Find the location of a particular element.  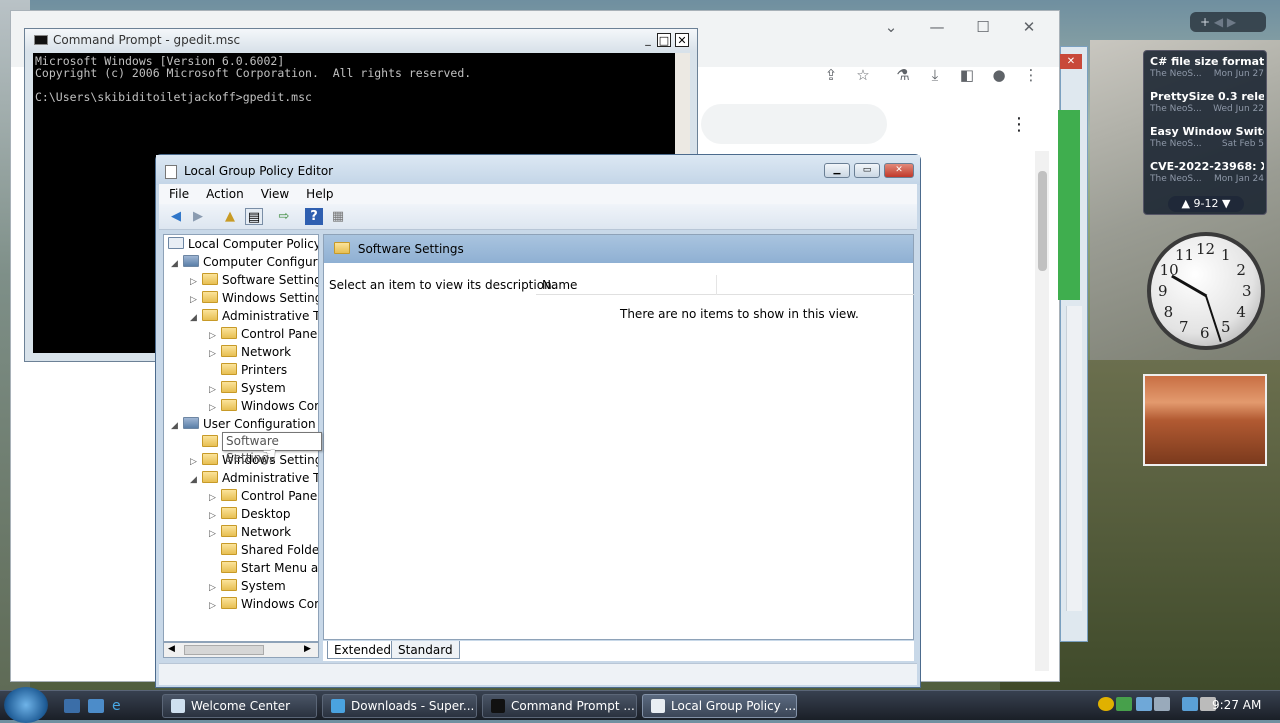

clock-number: 3 is located at coordinates (1247, 291).